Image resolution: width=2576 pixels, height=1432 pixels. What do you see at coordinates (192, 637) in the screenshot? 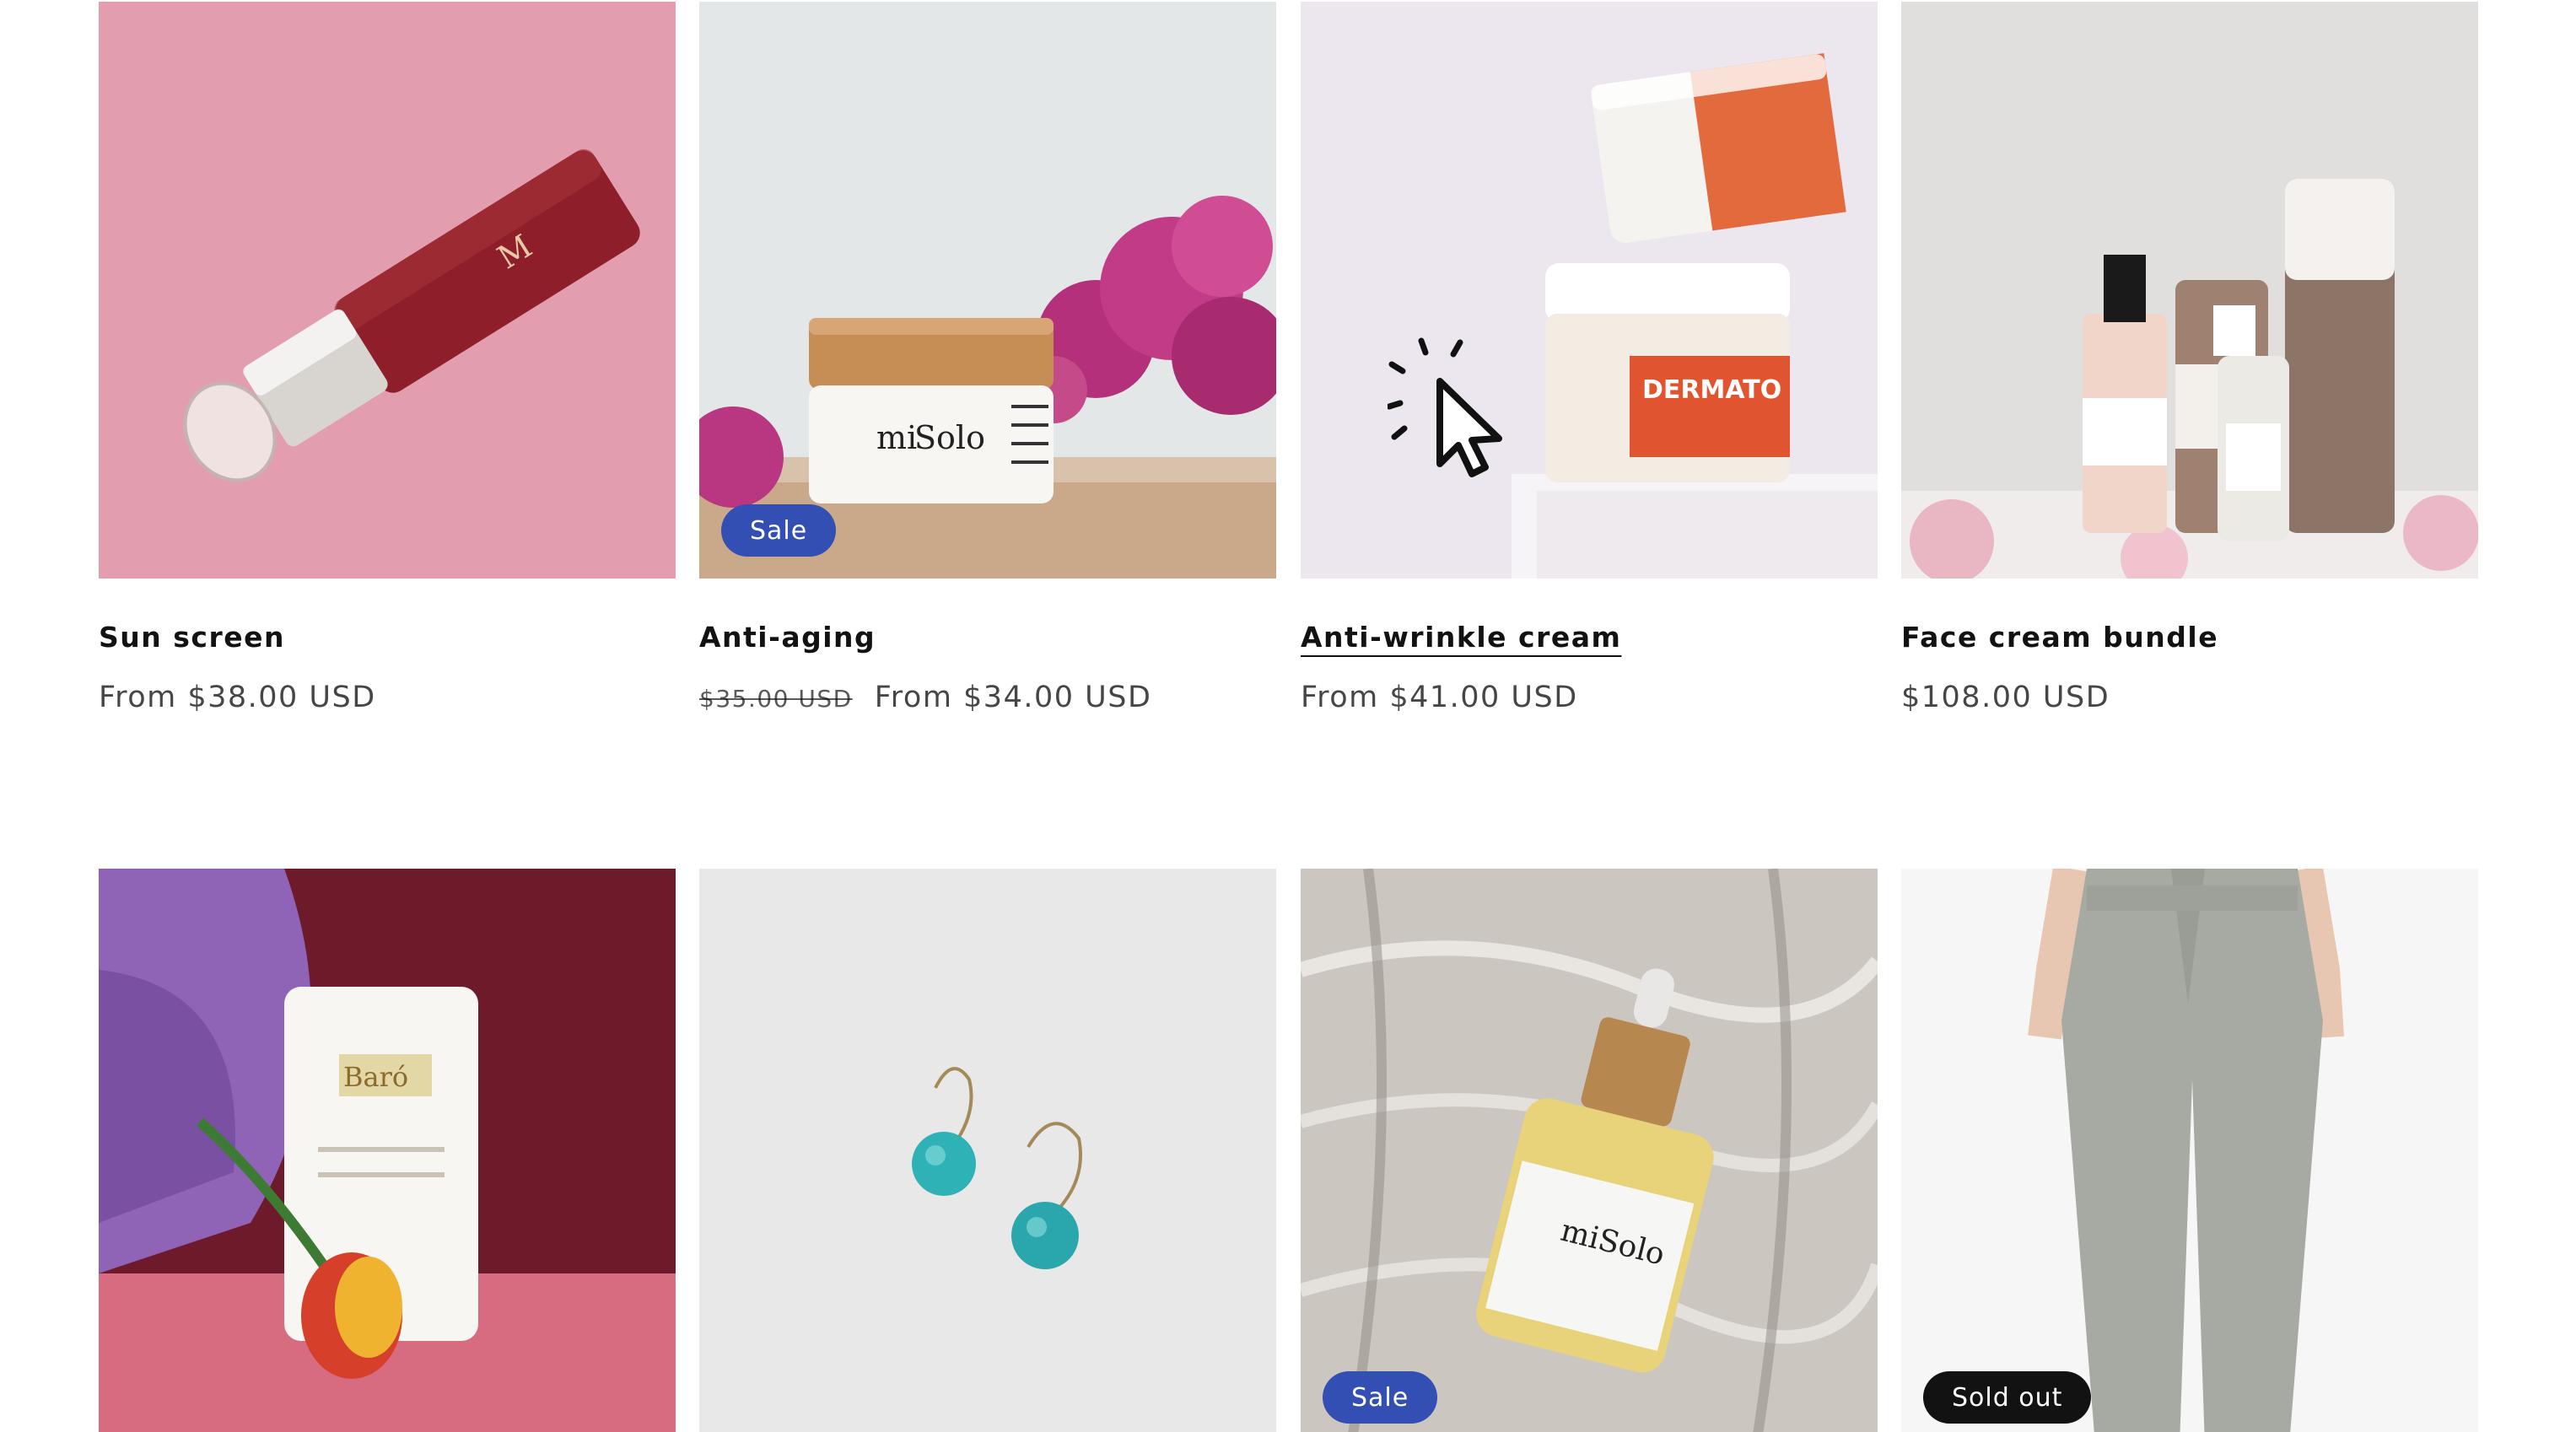
I see `product-title: Sun screen` at bounding box center [192, 637].